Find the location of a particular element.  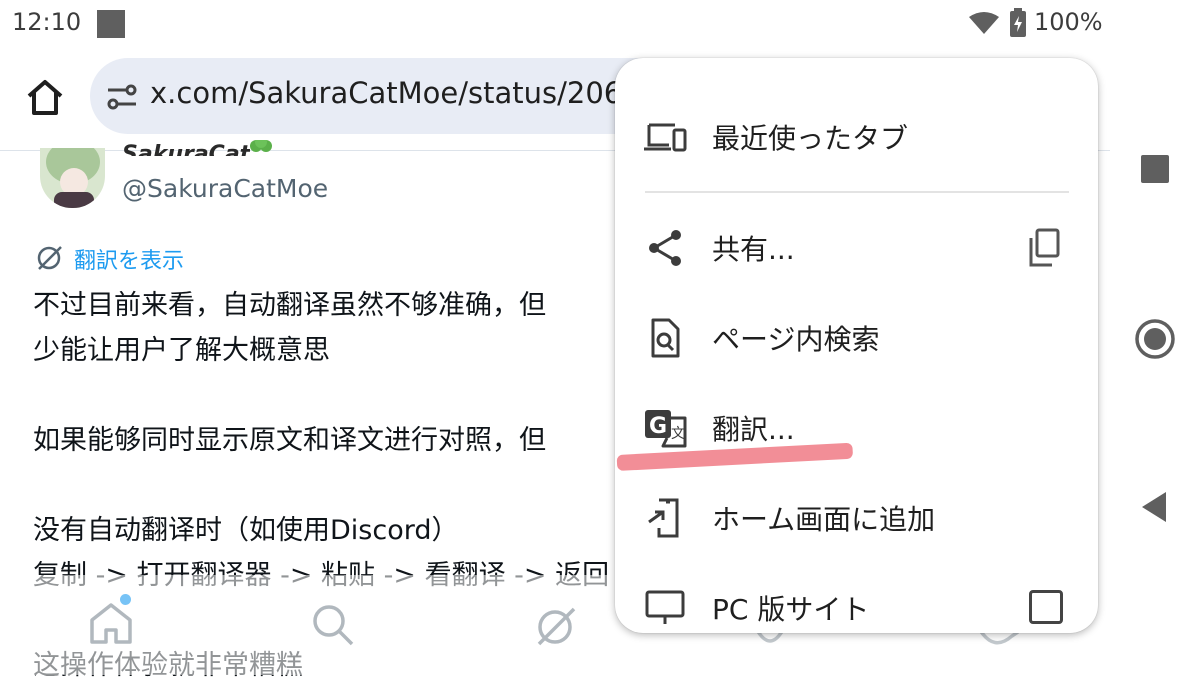

show-translation-label: 翻訳を表示 is located at coordinates (129, 259).